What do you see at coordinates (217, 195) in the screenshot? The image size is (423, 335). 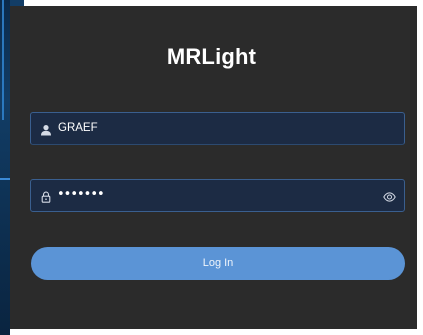 I see `password-field: •••••••` at bounding box center [217, 195].